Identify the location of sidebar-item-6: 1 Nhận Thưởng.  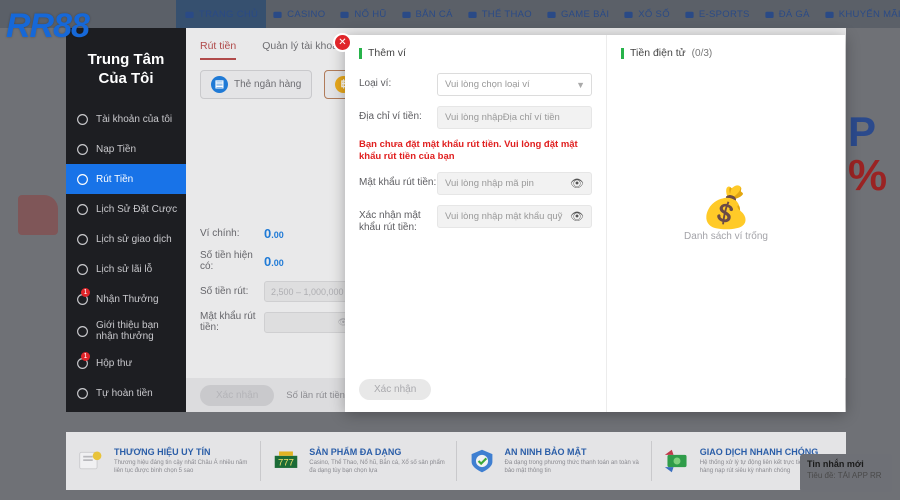
(126, 299).